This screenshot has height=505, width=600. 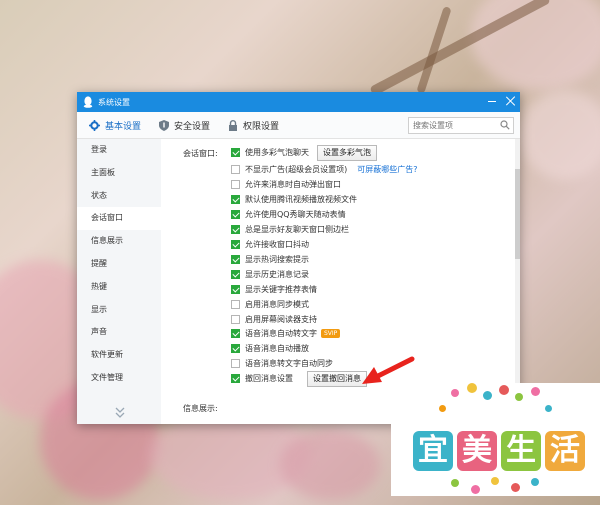 What do you see at coordinates (88, 102) in the screenshot?
I see `qq-penguin-icon` at bounding box center [88, 102].